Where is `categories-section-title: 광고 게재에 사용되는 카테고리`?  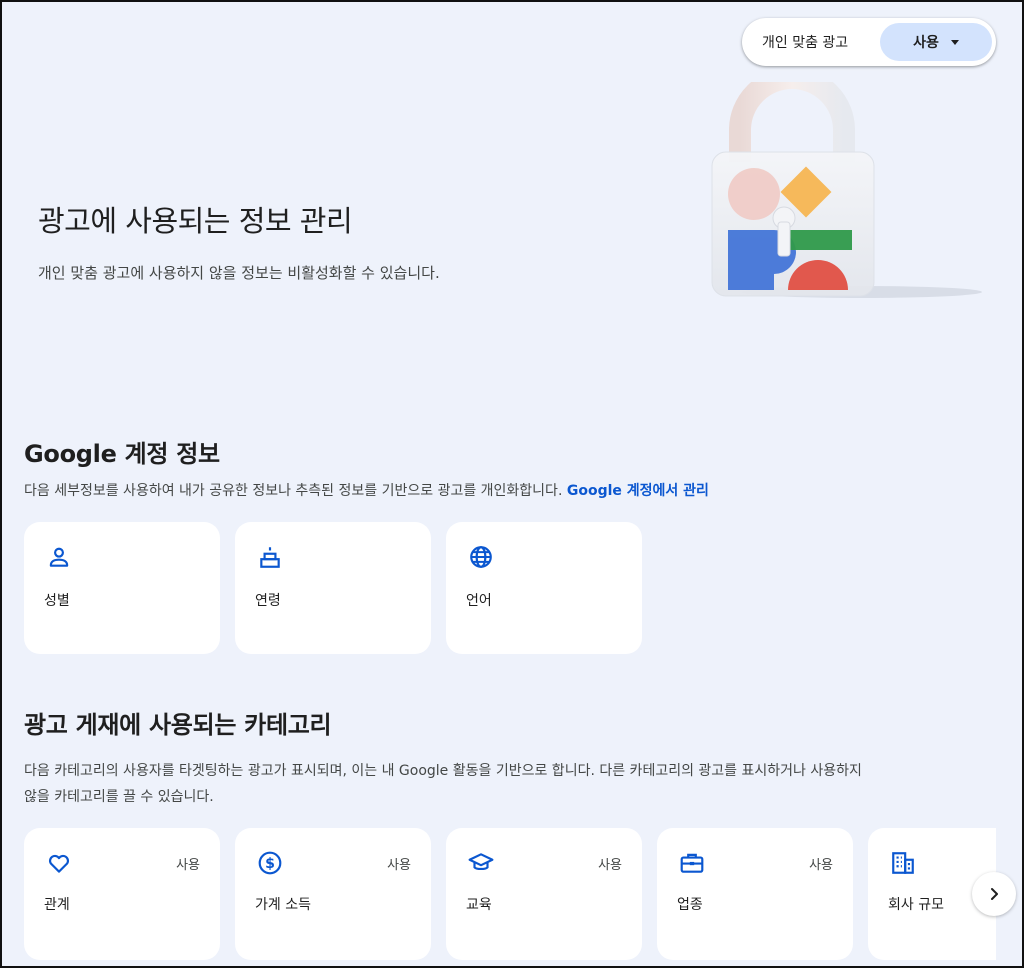
categories-section-title: 광고 게재에 사용되는 카테고리 is located at coordinates (178, 725).